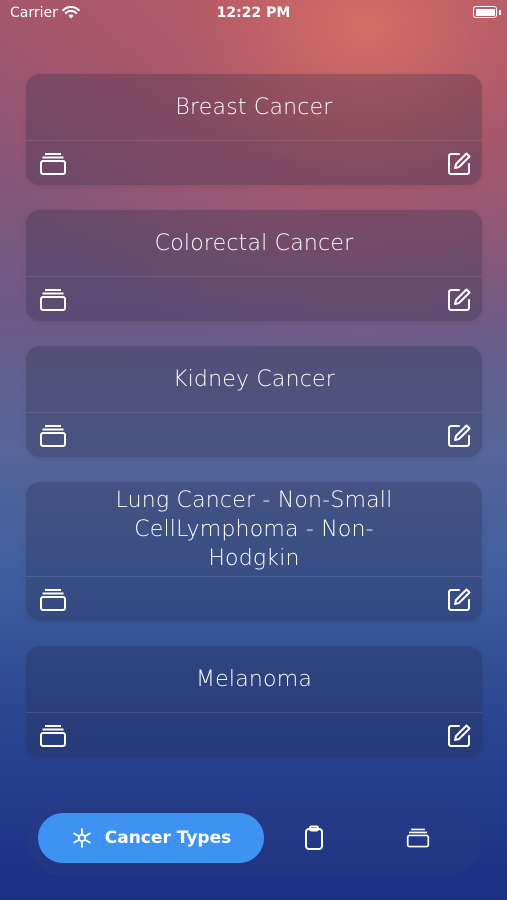 Image resolution: width=507 pixels, height=900 pixels. What do you see at coordinates (485, 12) in the screenshot?
I see `battery-icon` at bounding box center [485, 12].